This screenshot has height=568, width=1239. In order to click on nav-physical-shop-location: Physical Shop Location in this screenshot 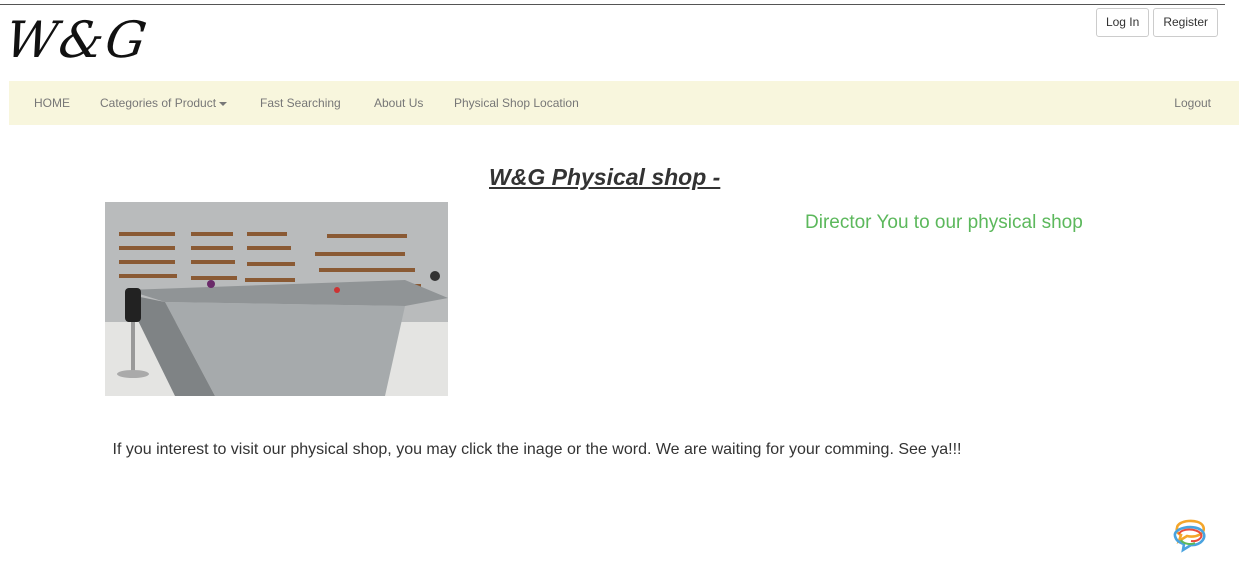, I will do `click(516, 103)`.